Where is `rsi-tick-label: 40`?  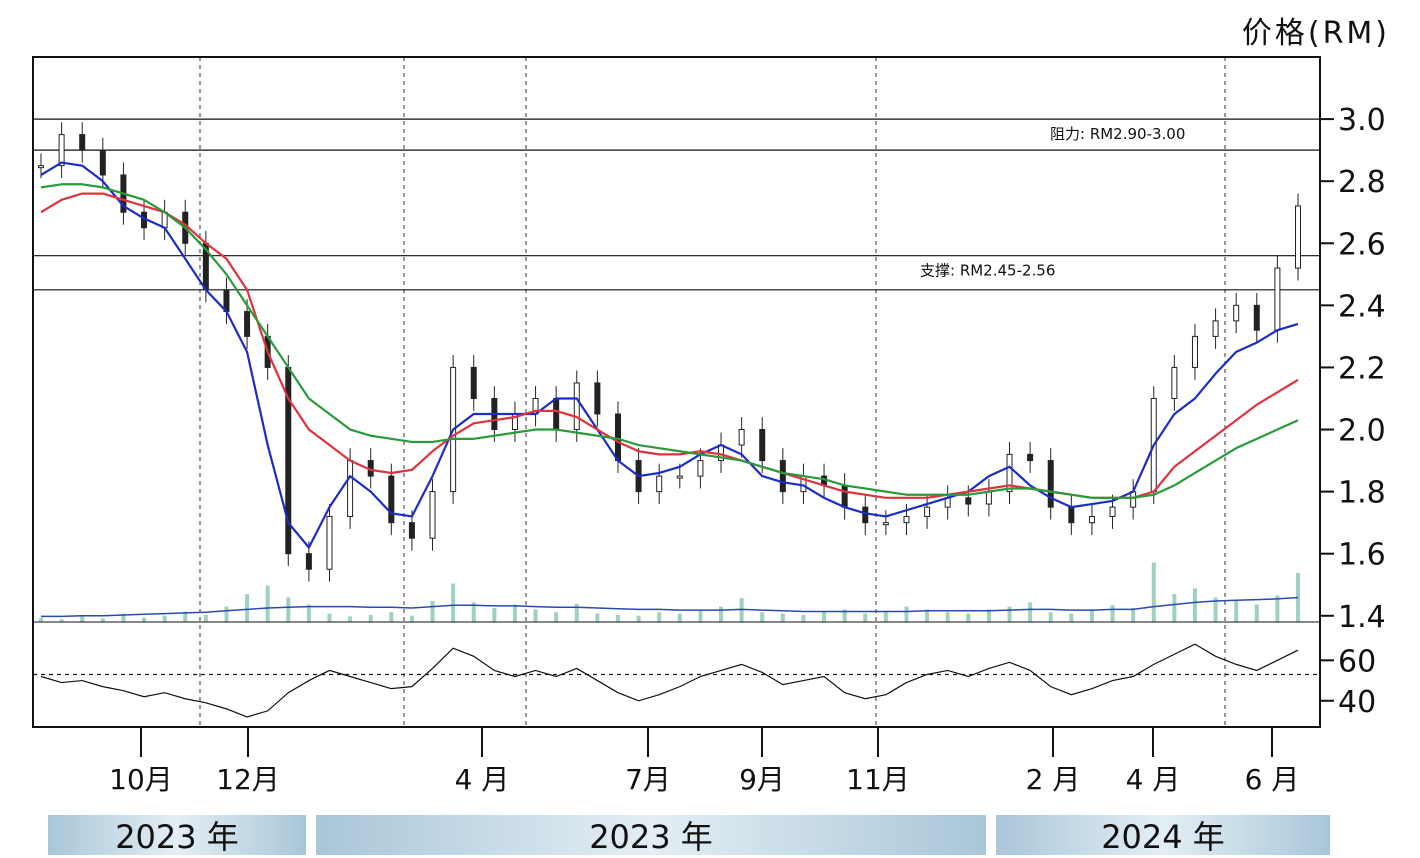
rsi-tick-label: 40 is located at coordinates (1357, 702).